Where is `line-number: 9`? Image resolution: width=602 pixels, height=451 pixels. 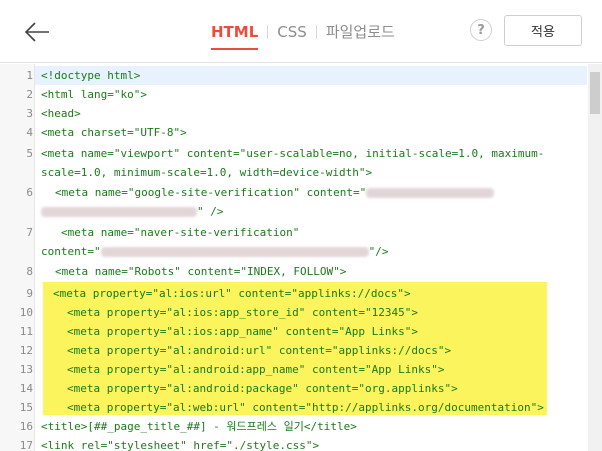
line-number: 9 is located at coordinates (29, 293).